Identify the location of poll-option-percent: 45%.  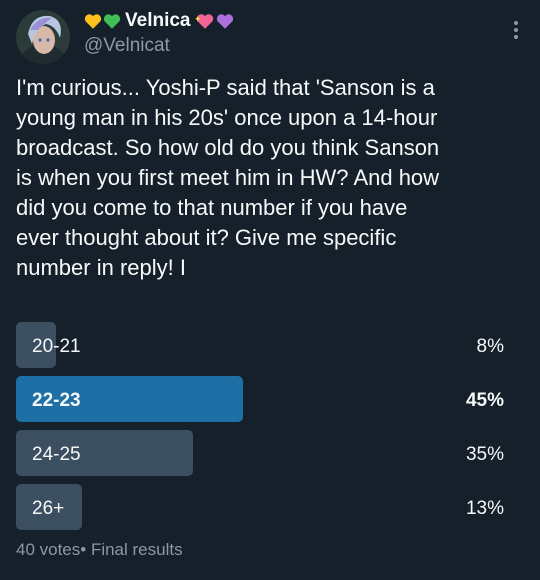
(484, 400).